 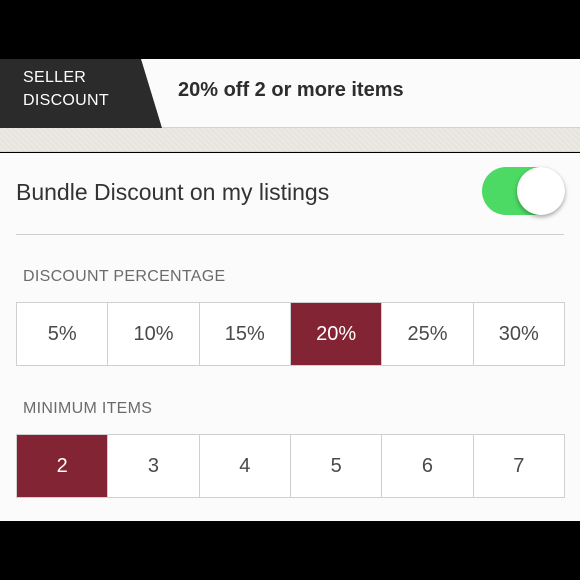 What do you see at coordinates (124, 276) in the screenshot?
I see `discount-percentage-heading: DISCOUNT PERCENTAGE` at bounding box center [124, 276].